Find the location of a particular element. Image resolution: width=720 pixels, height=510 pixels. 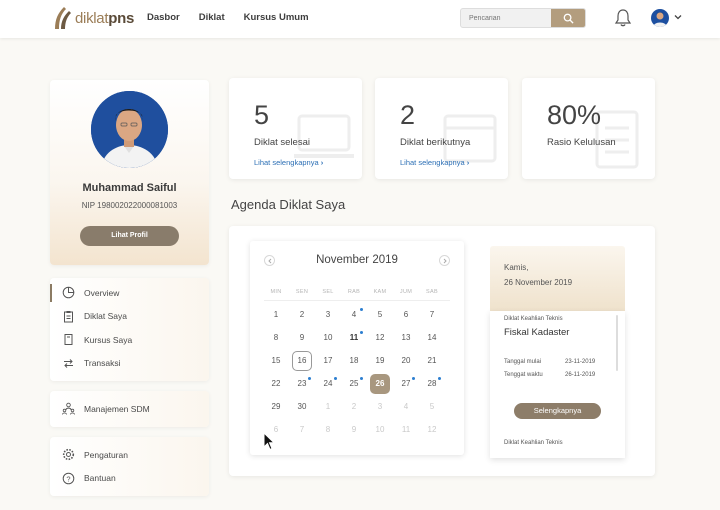

event-weekday: Kamis, is located at coordinates (516, 267).